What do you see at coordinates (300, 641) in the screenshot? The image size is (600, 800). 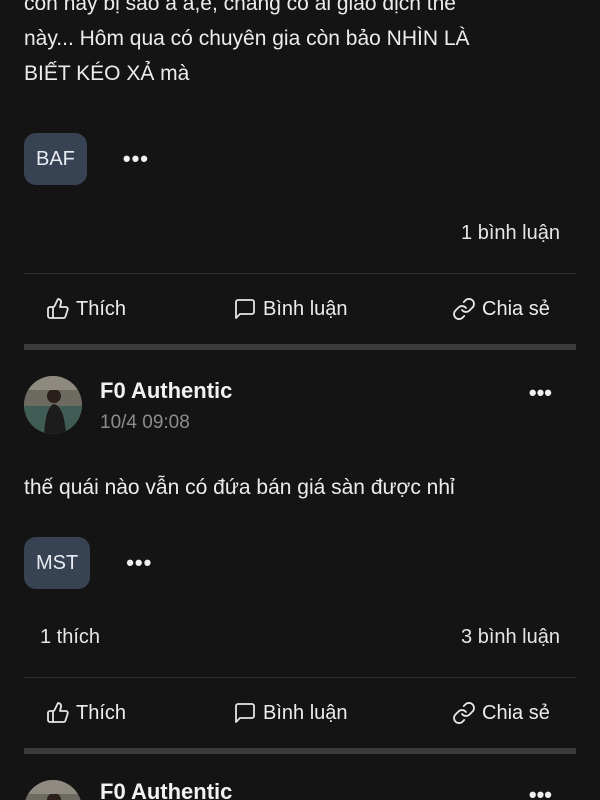 I see `post-stats: 1 thích 3 bình luận` at bounding box center [300, 641].